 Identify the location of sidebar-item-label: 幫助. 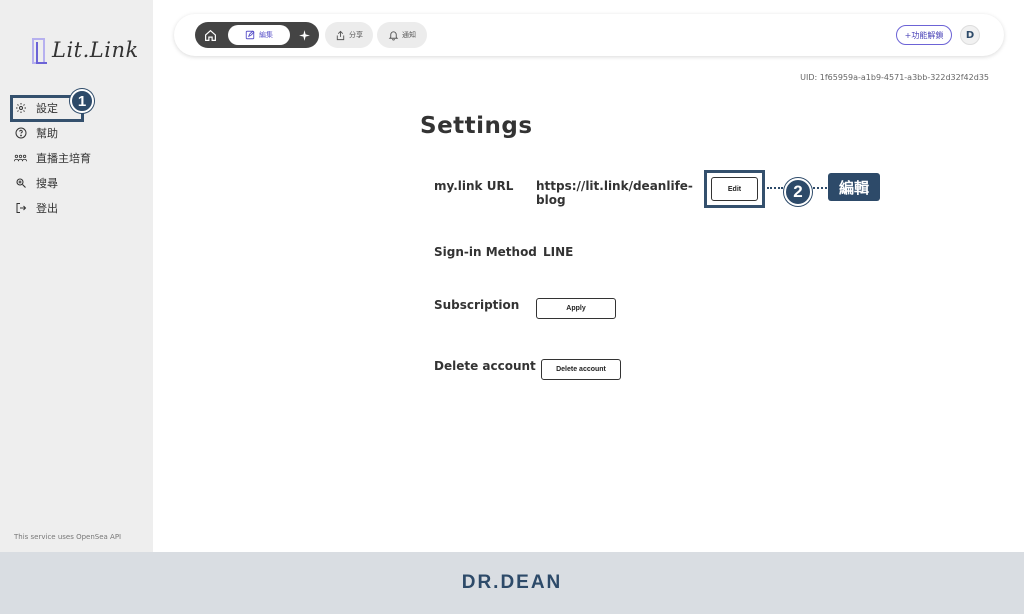
(47, 133).